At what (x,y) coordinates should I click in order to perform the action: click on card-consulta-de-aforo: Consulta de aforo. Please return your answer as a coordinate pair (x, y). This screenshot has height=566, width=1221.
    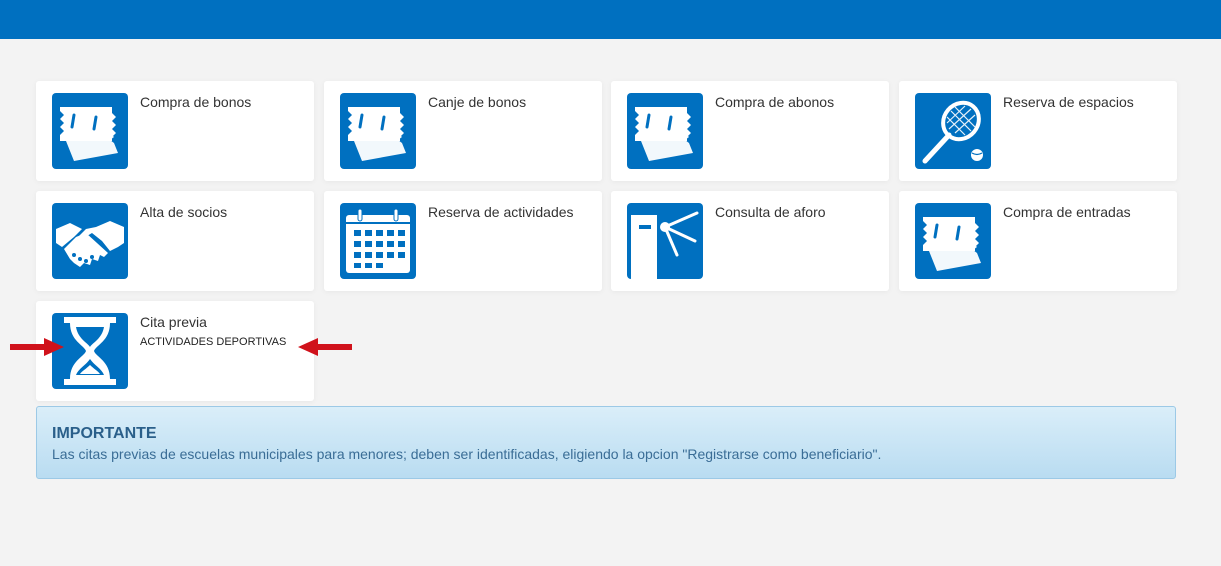
    Looking at the image, I should click on (750, 241).